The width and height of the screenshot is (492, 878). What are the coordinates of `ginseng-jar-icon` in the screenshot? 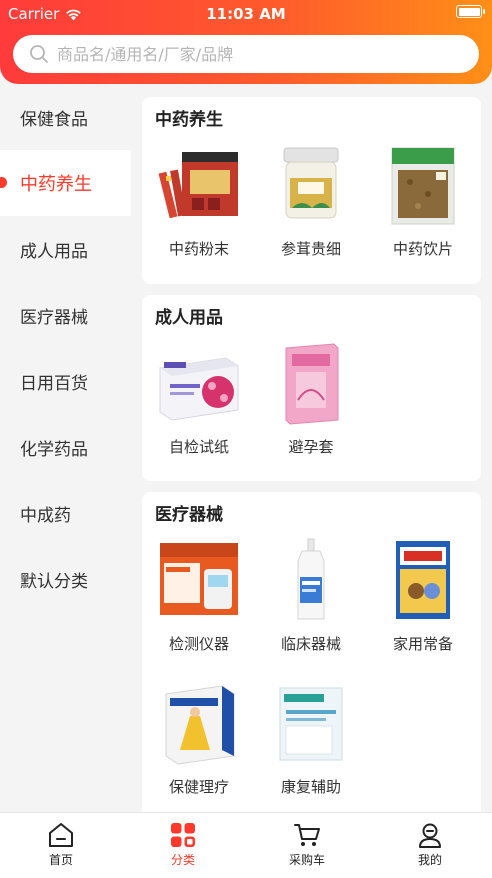 It's located at (311, 183).